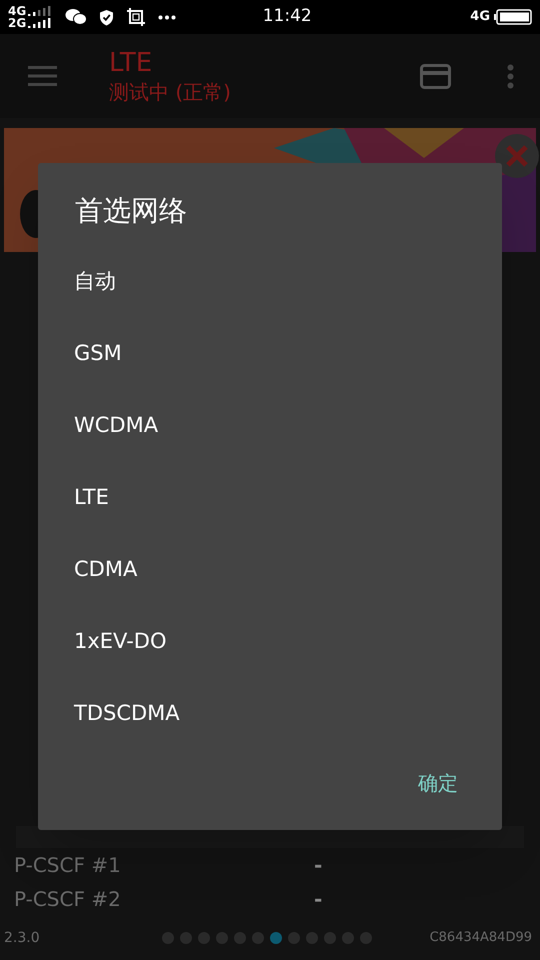  Describe the element at coordinates (513, 17) in the screenshot. I see `battery-icon` at that location.